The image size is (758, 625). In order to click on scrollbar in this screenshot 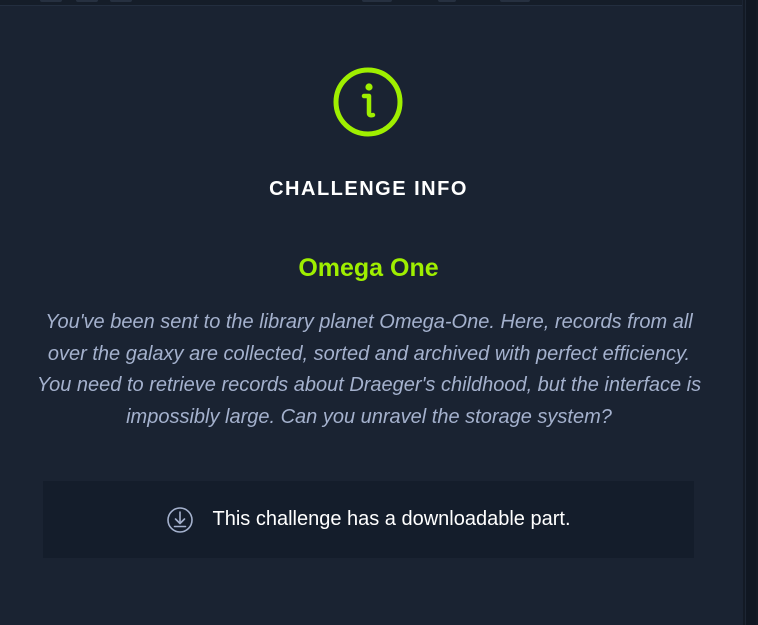, I will do `click(750, 312)`.